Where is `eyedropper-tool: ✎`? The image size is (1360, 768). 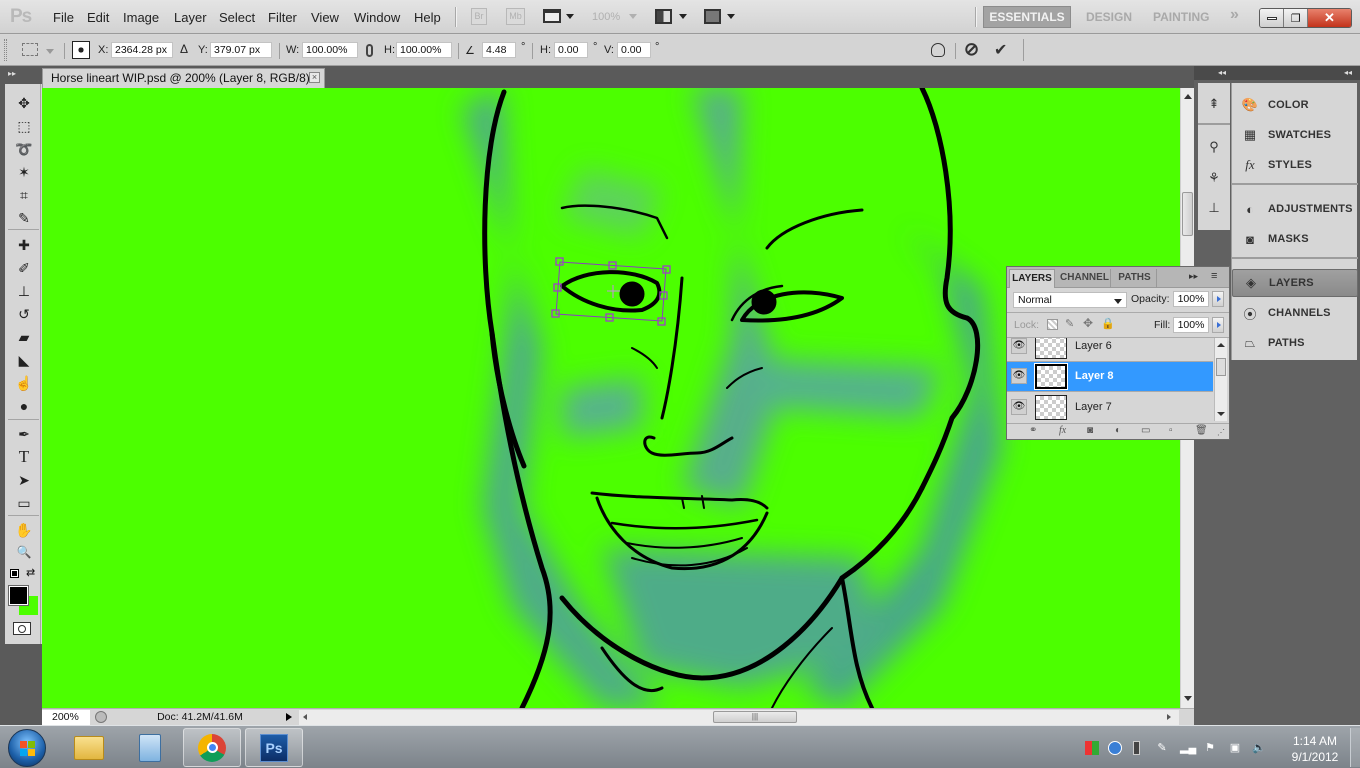
eyedropper-tool: ✎ is located at coordinates (24, 218).